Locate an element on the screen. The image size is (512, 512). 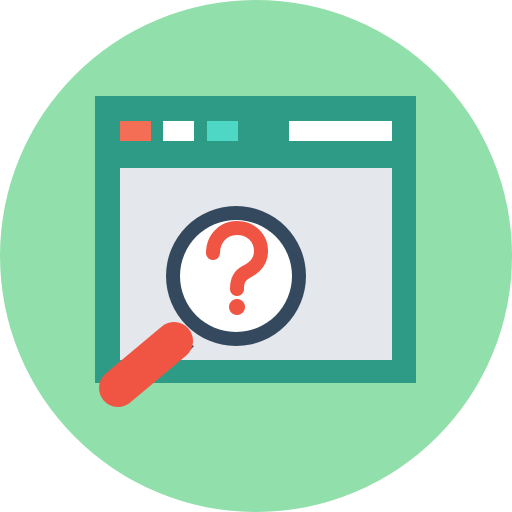
window-close-button is located at coordinates (135, 131).